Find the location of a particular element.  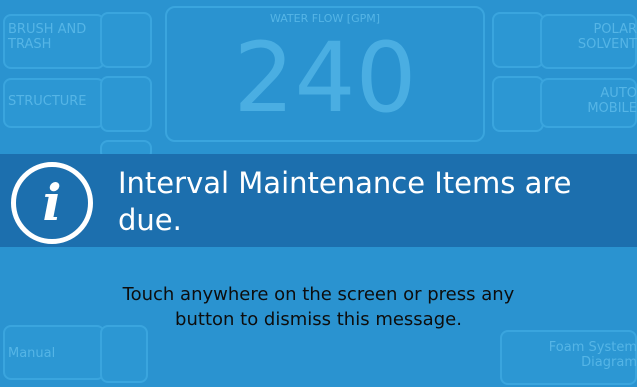

info-icon: i is located at coordinates (52, 203).